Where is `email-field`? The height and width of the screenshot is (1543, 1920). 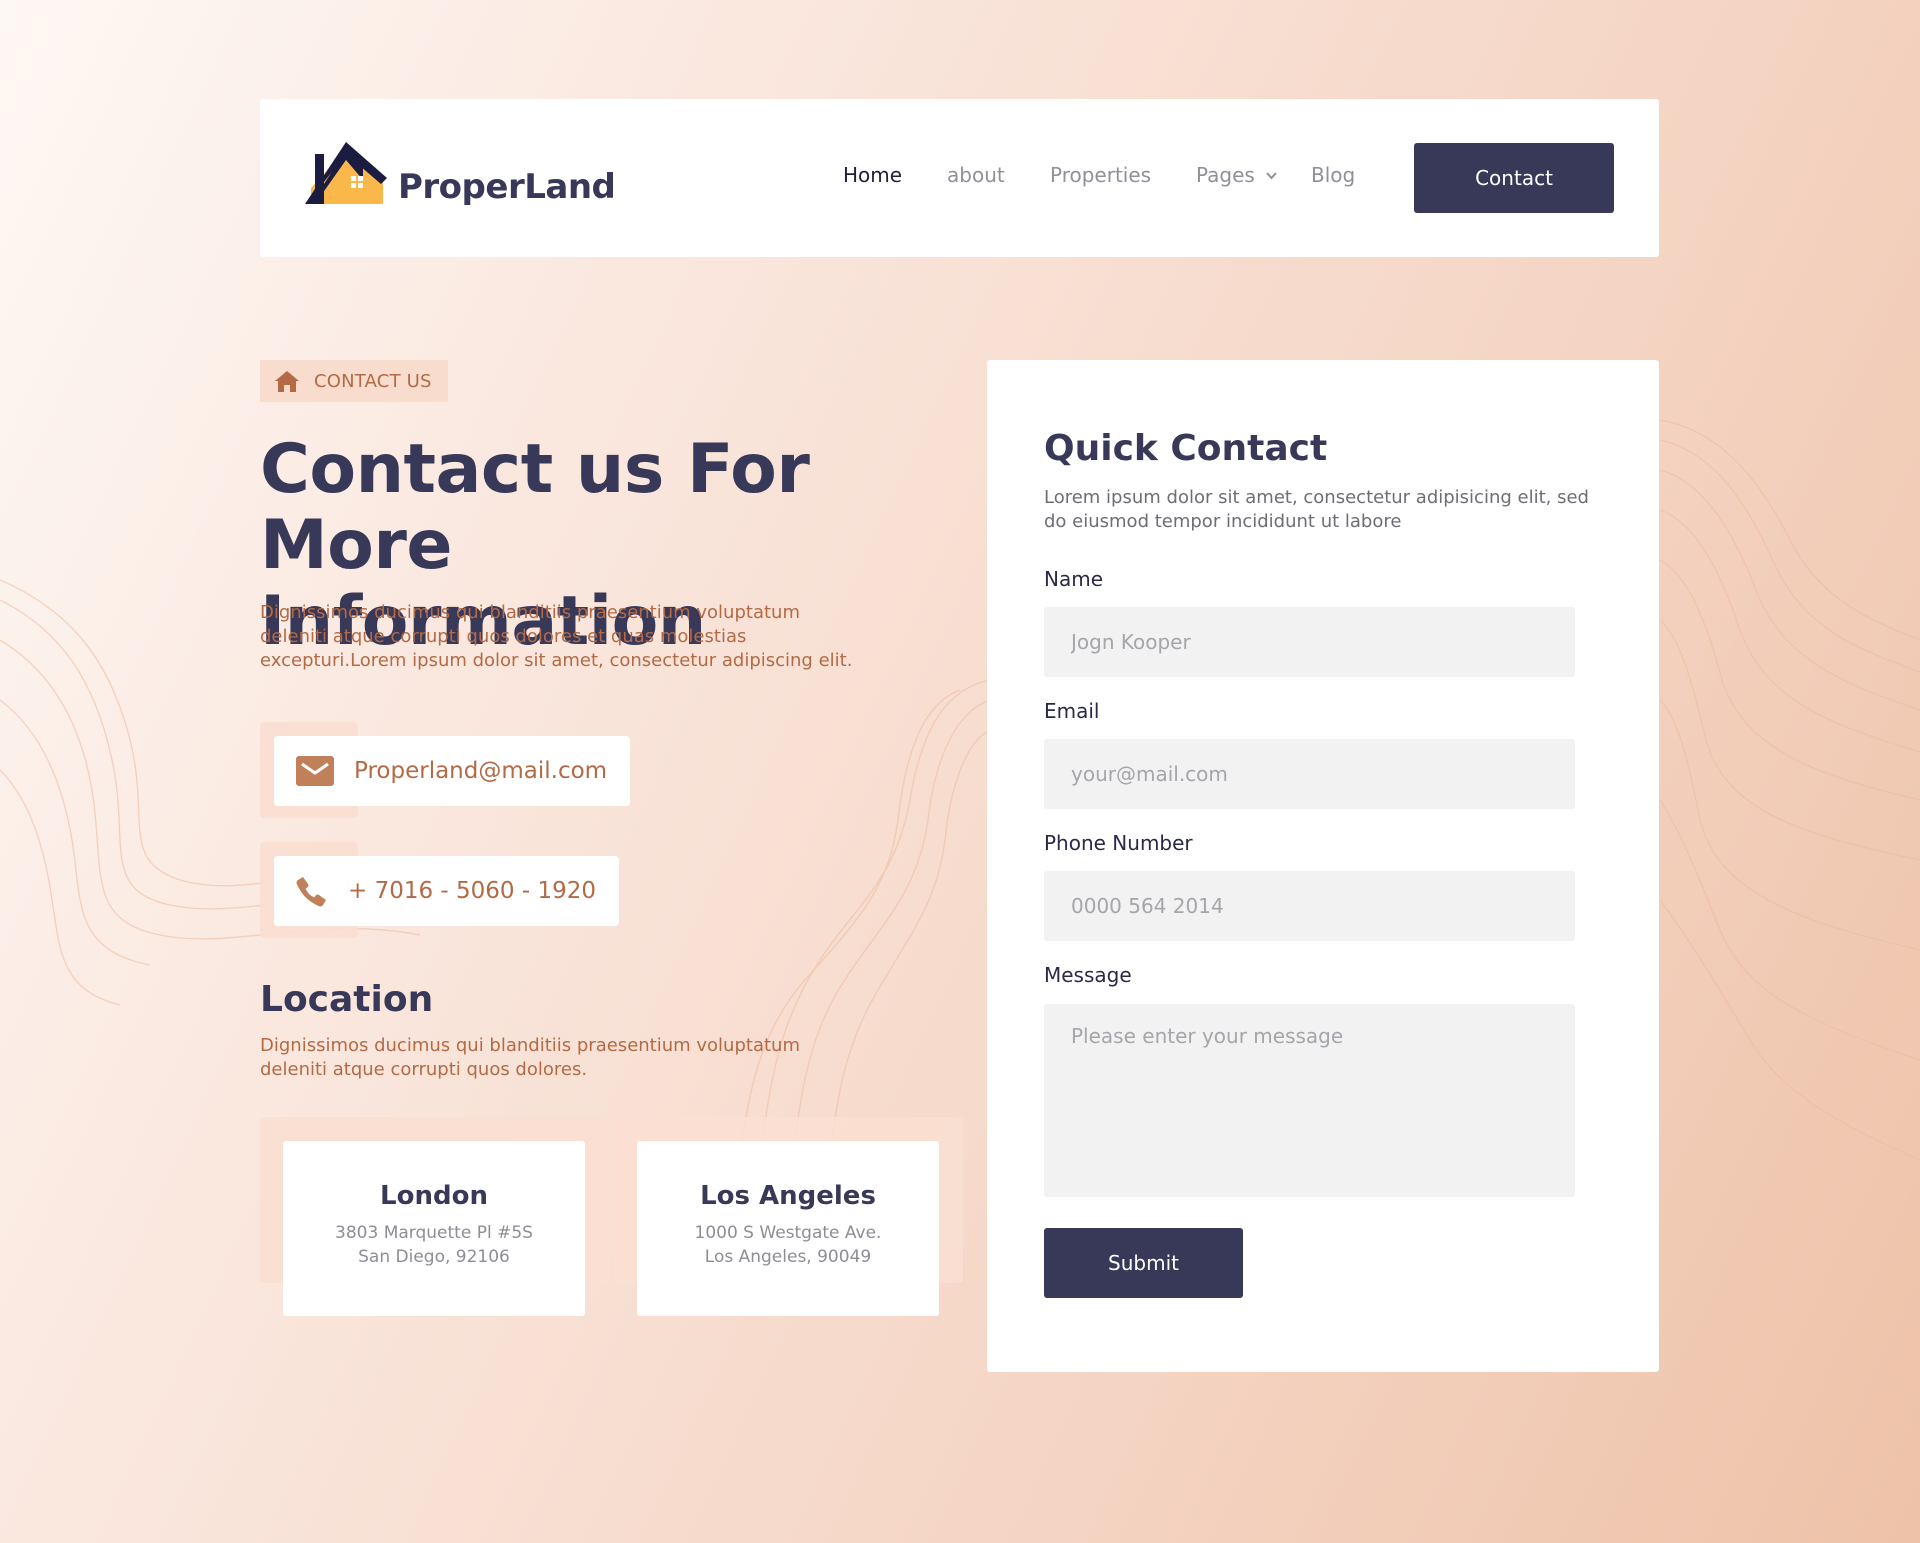
email-field is located at coordinates (1309, 774).